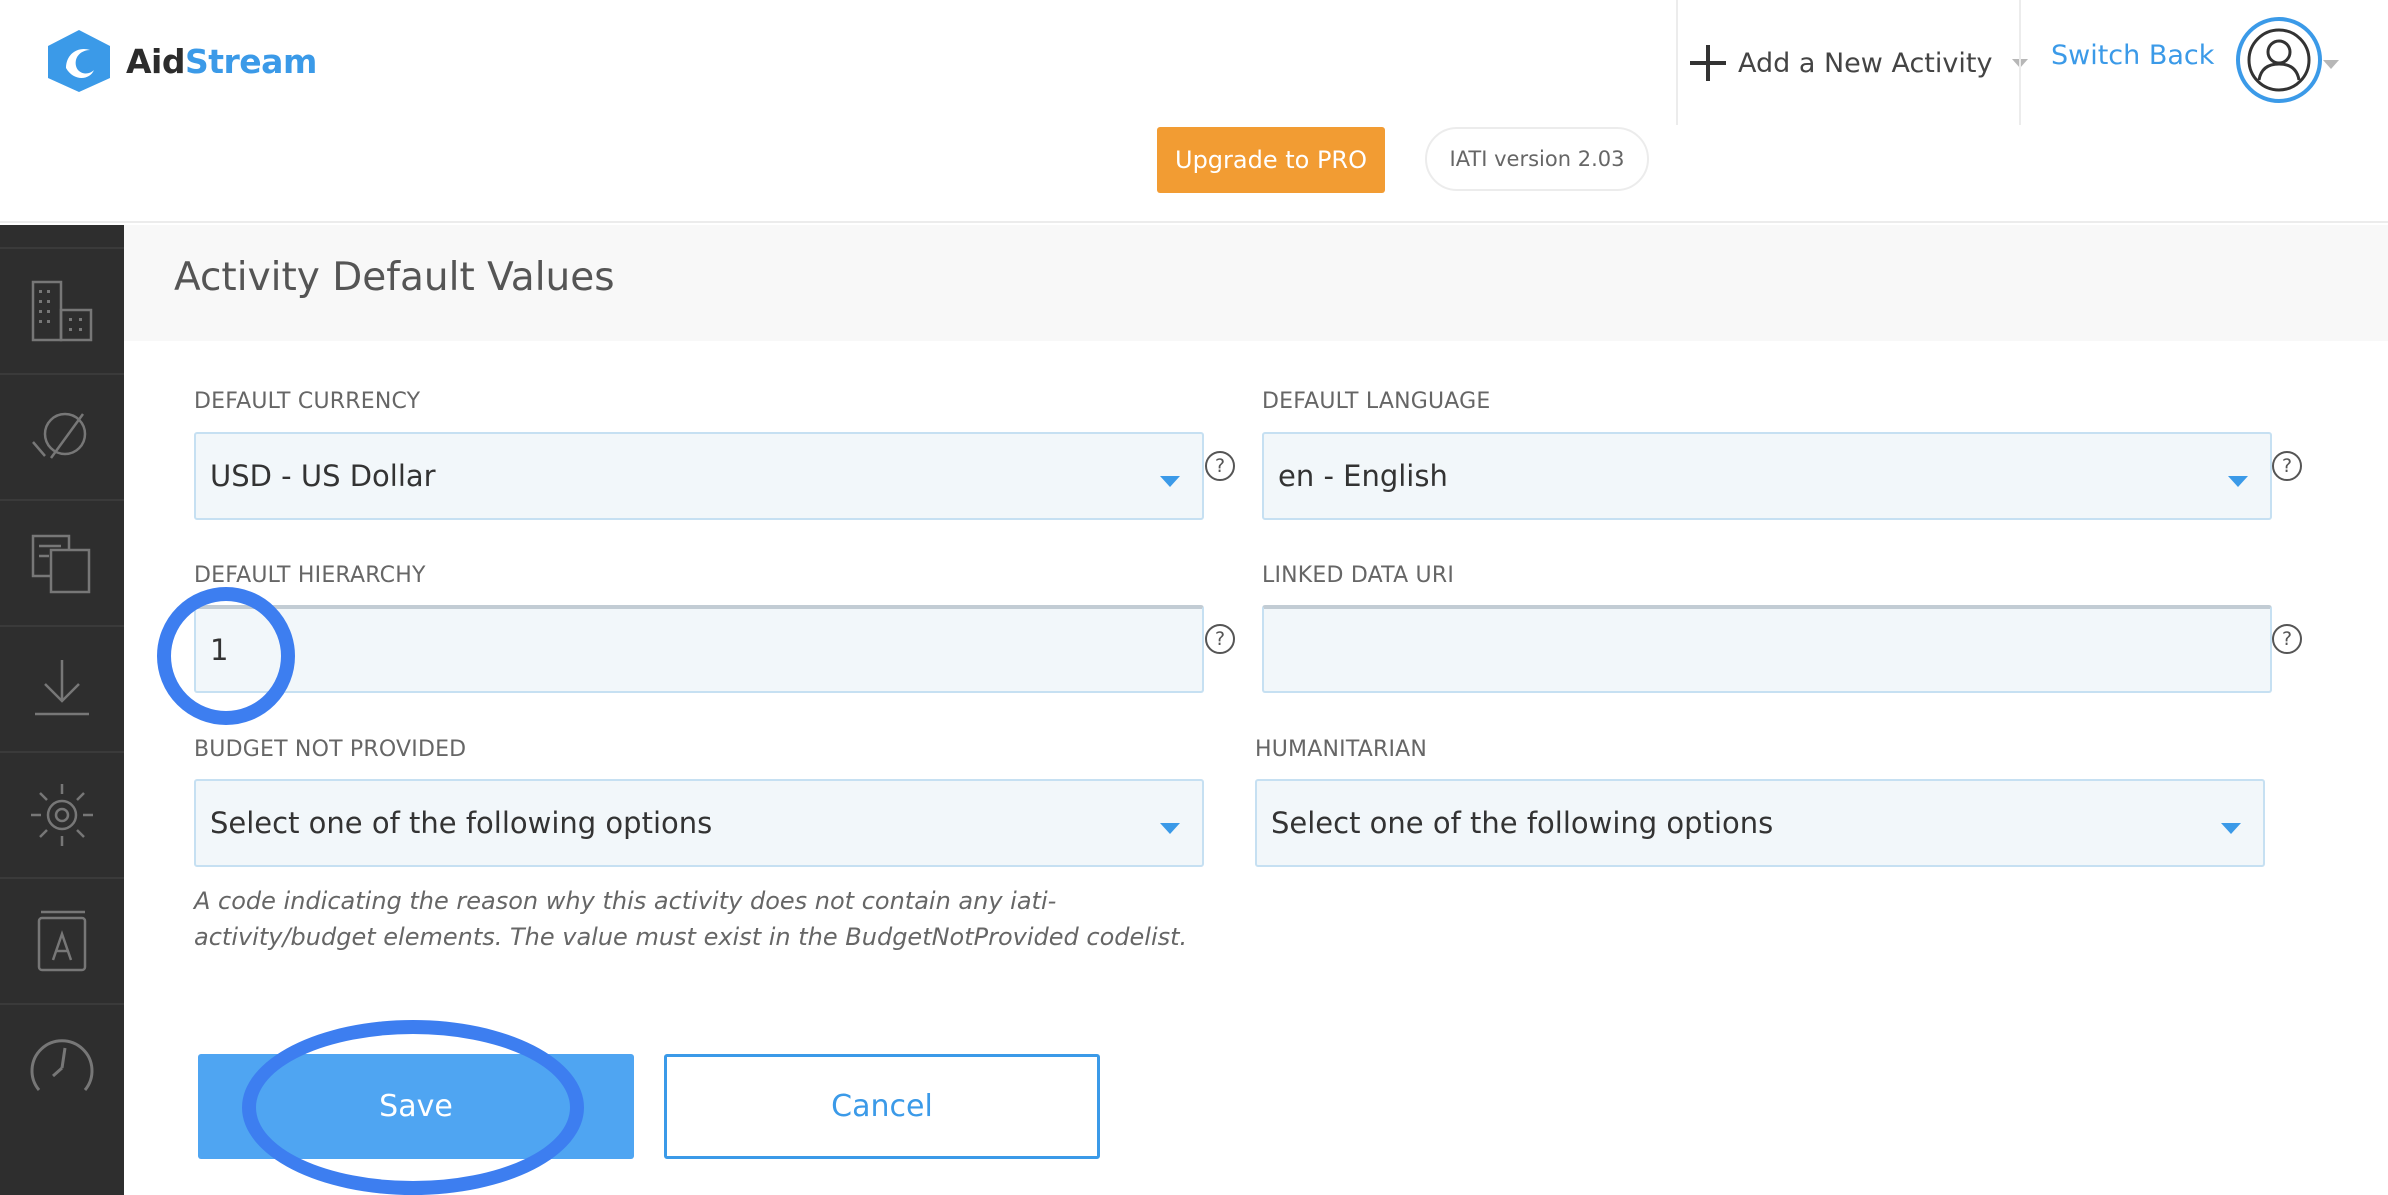 Image resolution: width=2388 pixels, height=1195 pixels. I want to click on organization-building-icon, so click(62, 311).